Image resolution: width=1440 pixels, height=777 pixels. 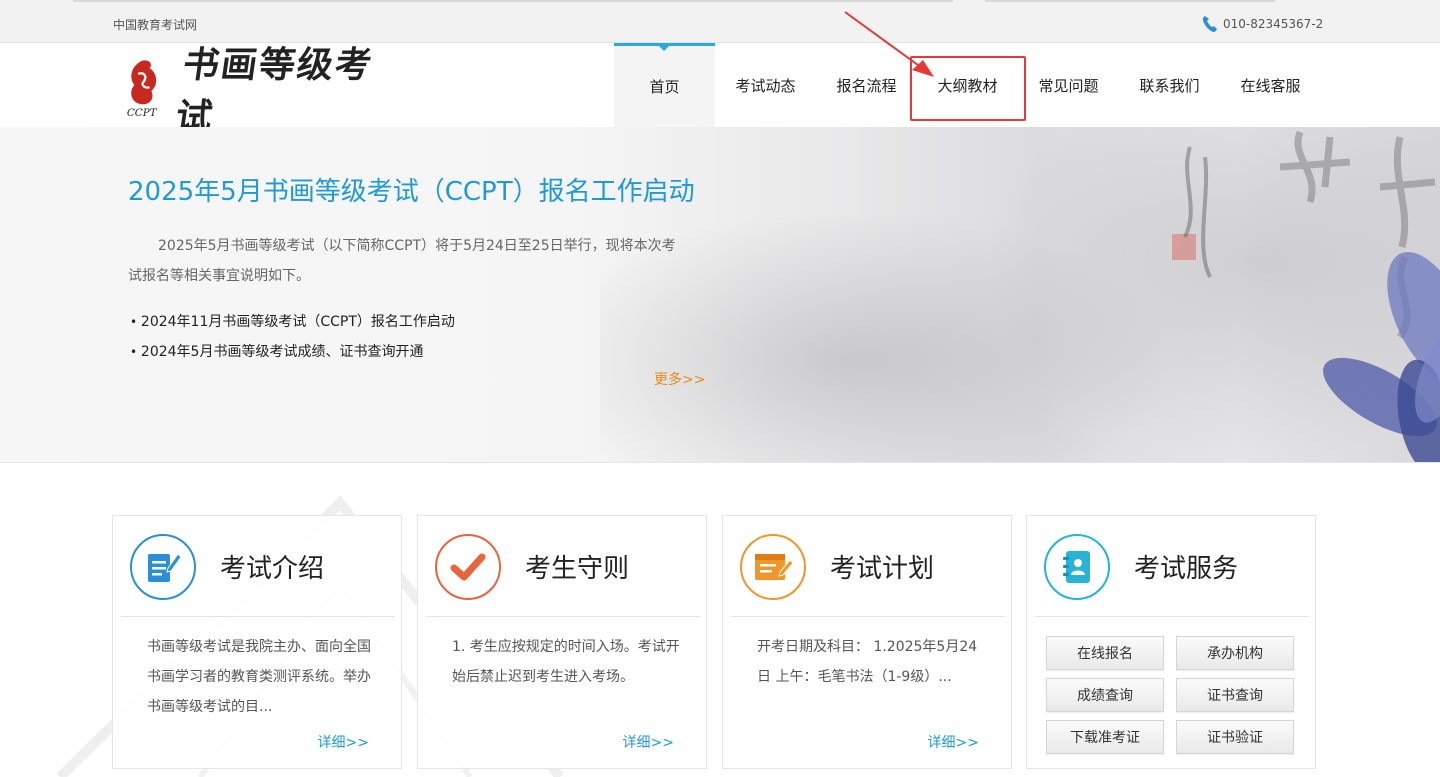 I want to click on card-header: 考生守则, so click(x=562, y=566).